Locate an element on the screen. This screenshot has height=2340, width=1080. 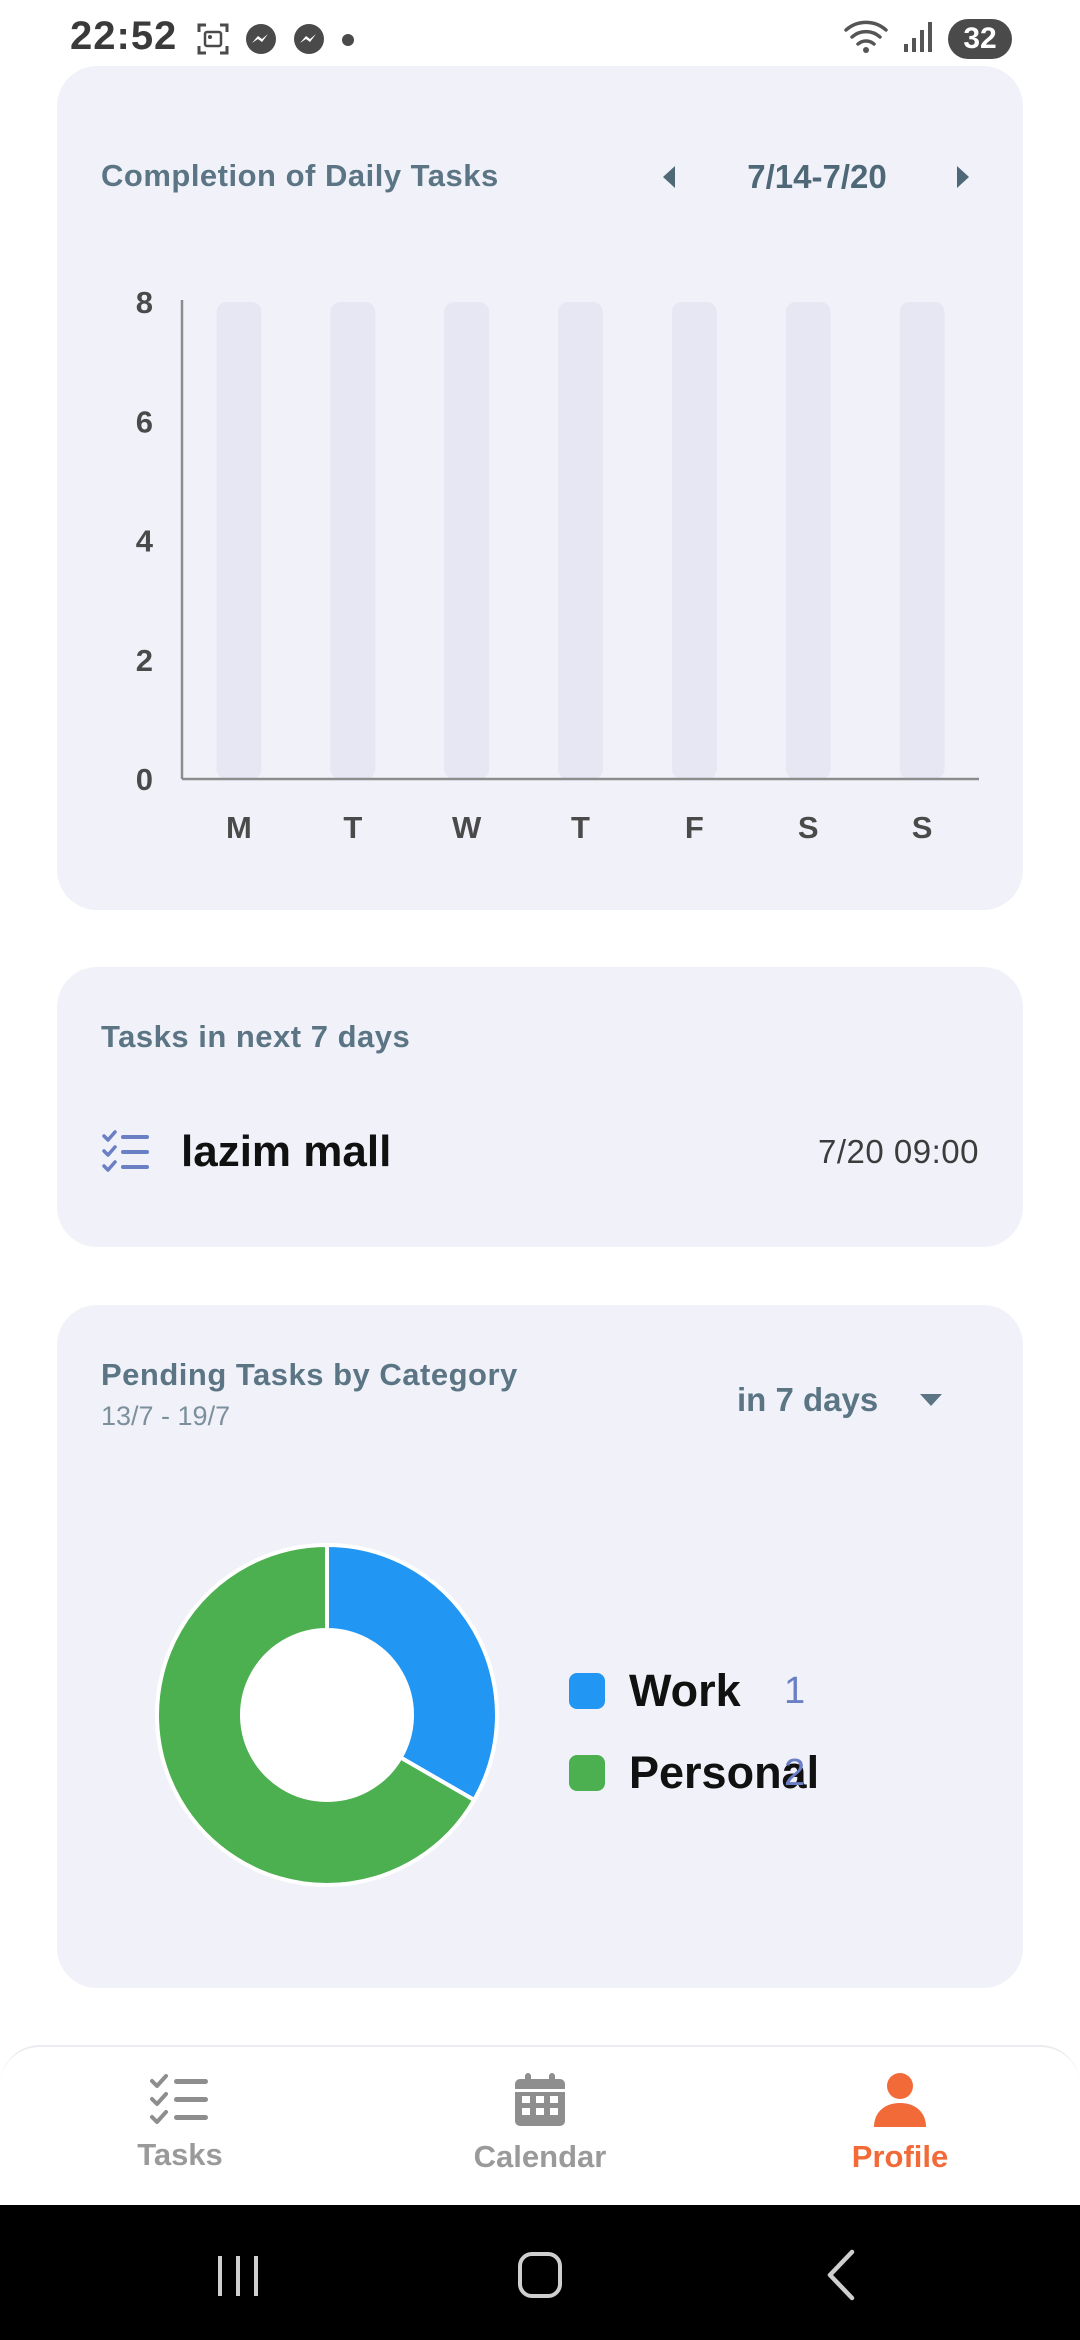
x-tick-label: F is located at coordinates (694, 827).